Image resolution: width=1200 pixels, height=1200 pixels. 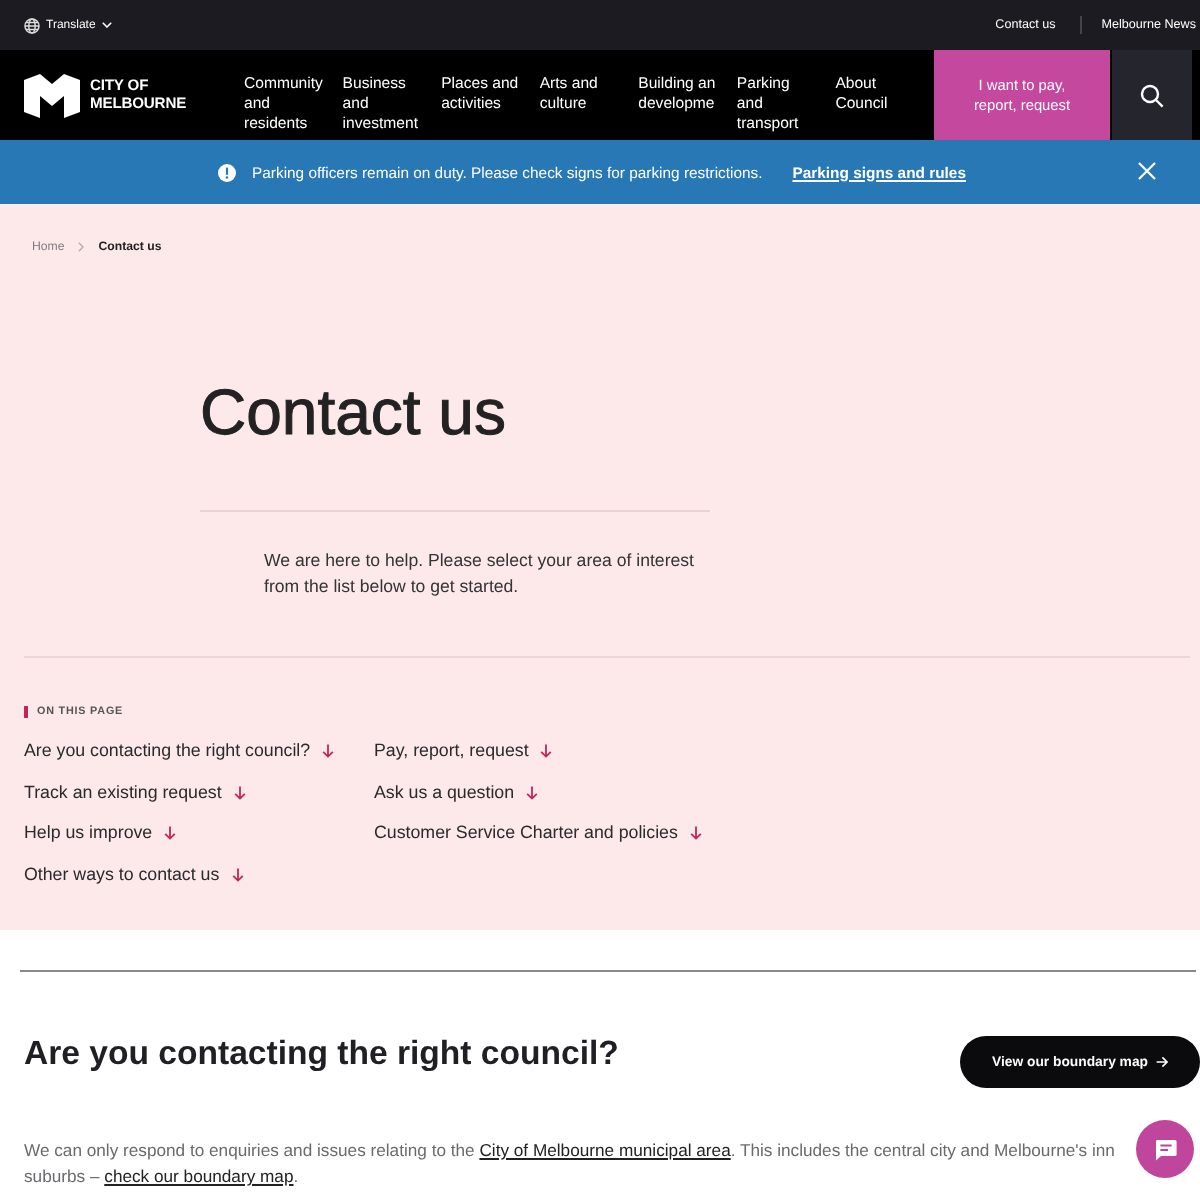 What do you see at coordinates (321, 1053) in the screenshot?
I see `section-heading: Are you contacting the right council?` at bounding box center [321, 1053].